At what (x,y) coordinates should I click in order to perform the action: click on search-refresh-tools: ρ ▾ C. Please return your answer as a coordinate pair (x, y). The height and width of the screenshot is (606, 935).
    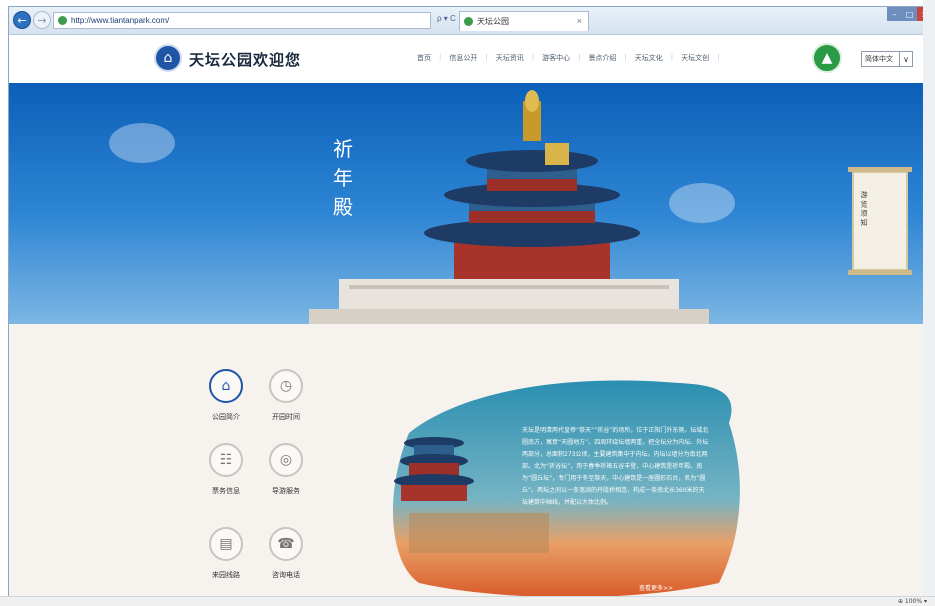
    Looking at the image, I should click on (446, 18).